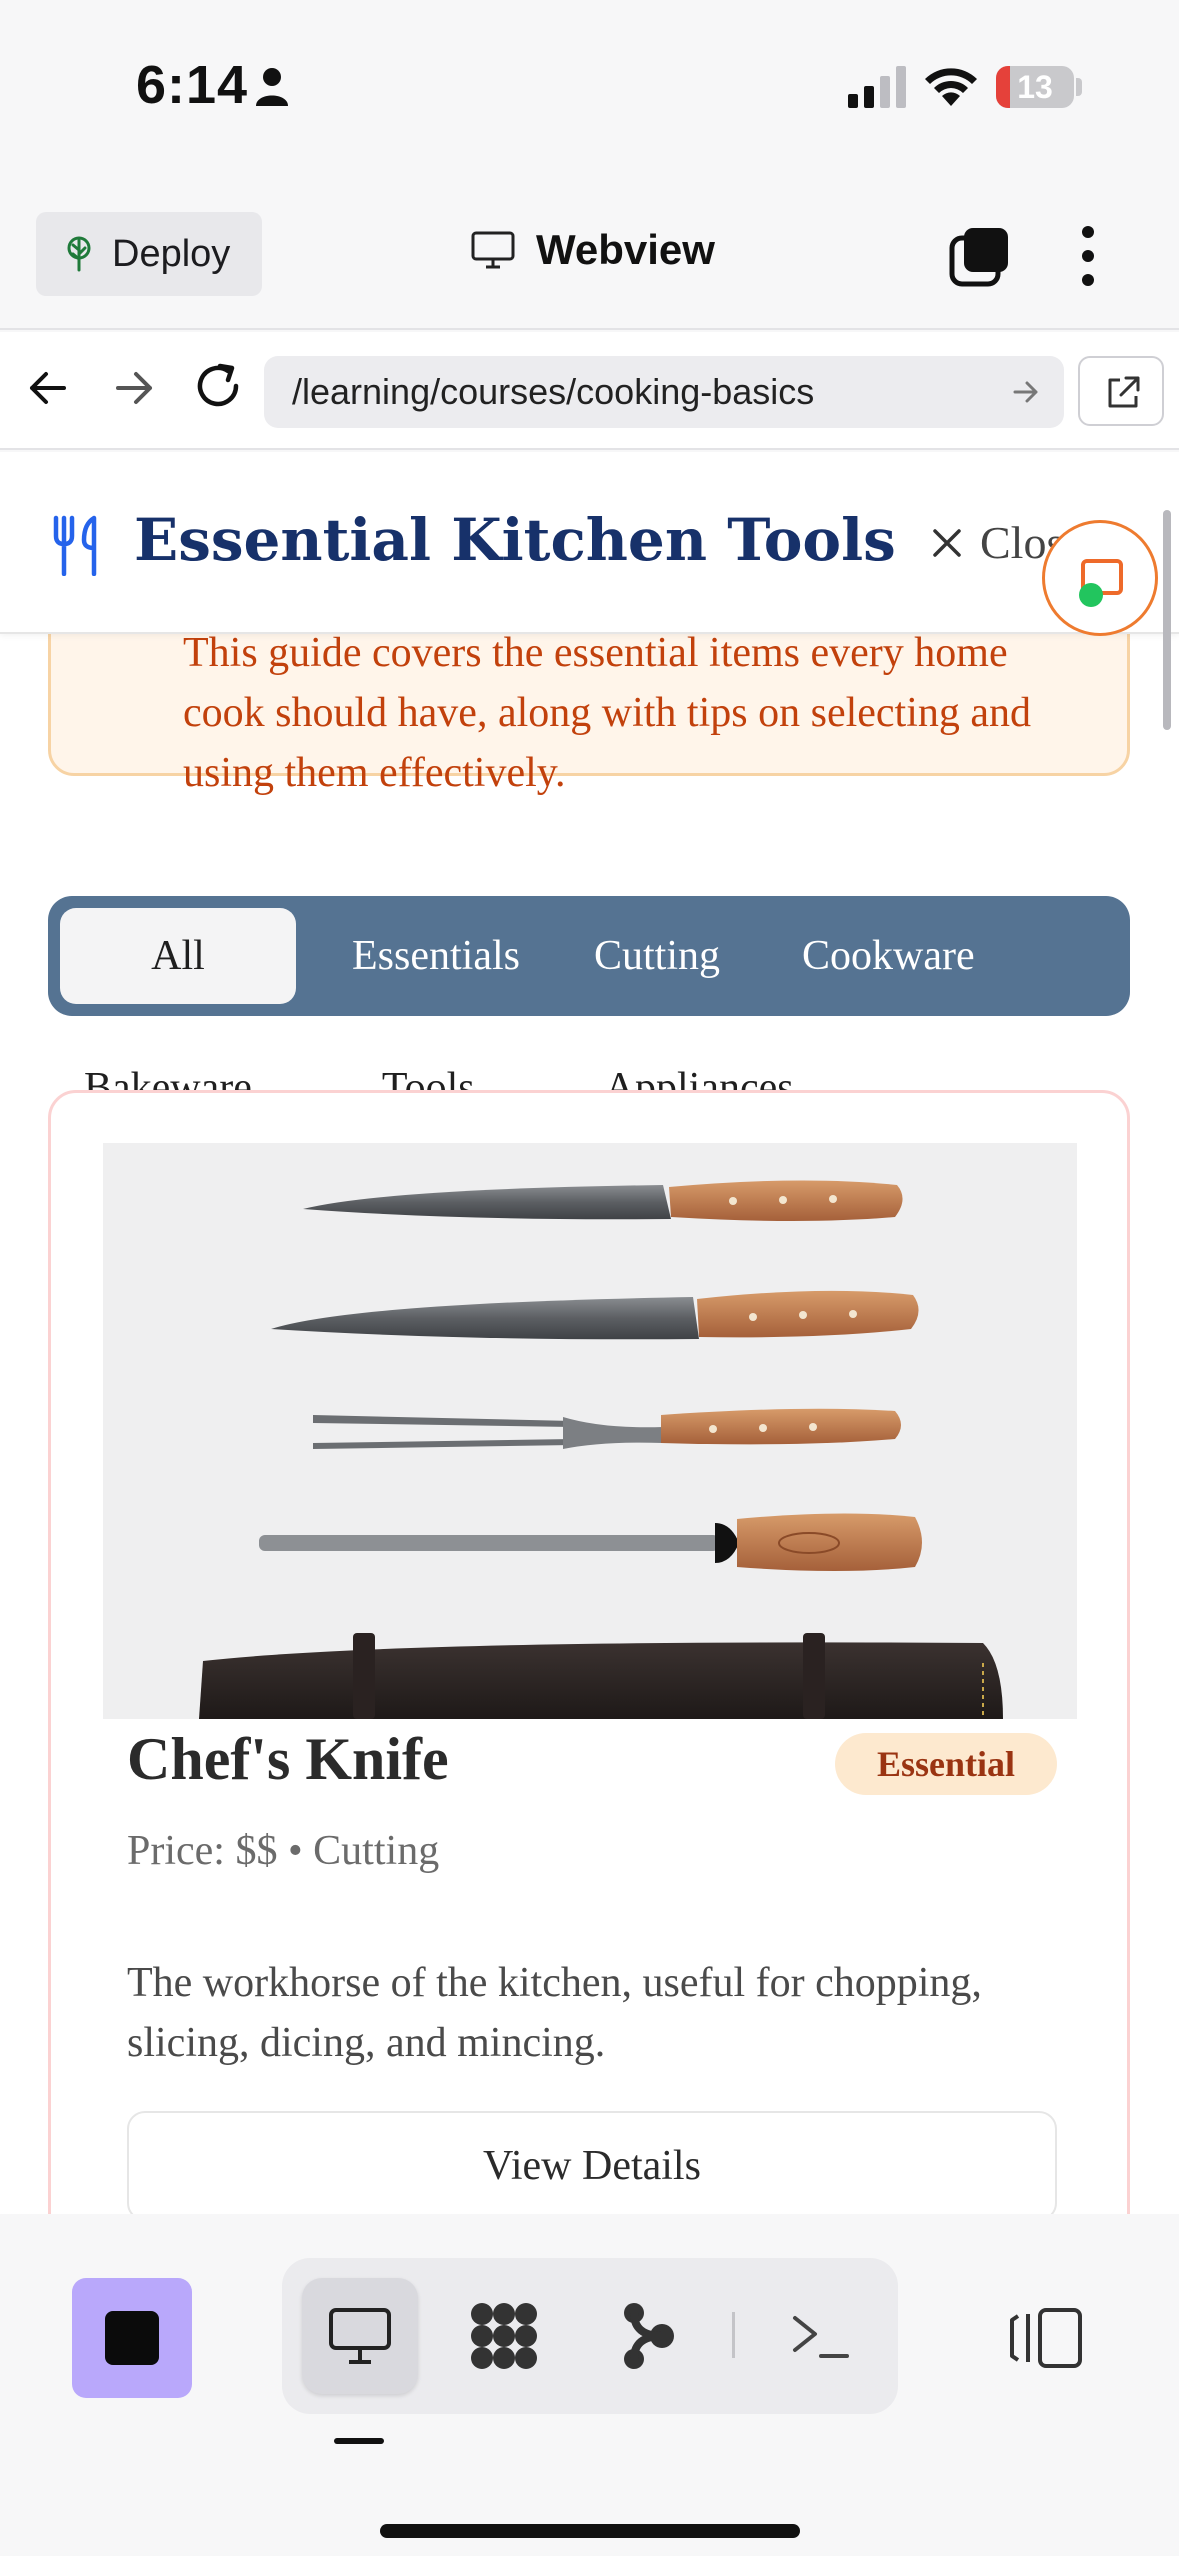 Image resolution: width=1179 pixels, height=2556 pixels. What do you see at coordinates (888, 956) in the screenshot?
I see `filter-tab-cookware: Cookware` at bounding box center [888, 956].